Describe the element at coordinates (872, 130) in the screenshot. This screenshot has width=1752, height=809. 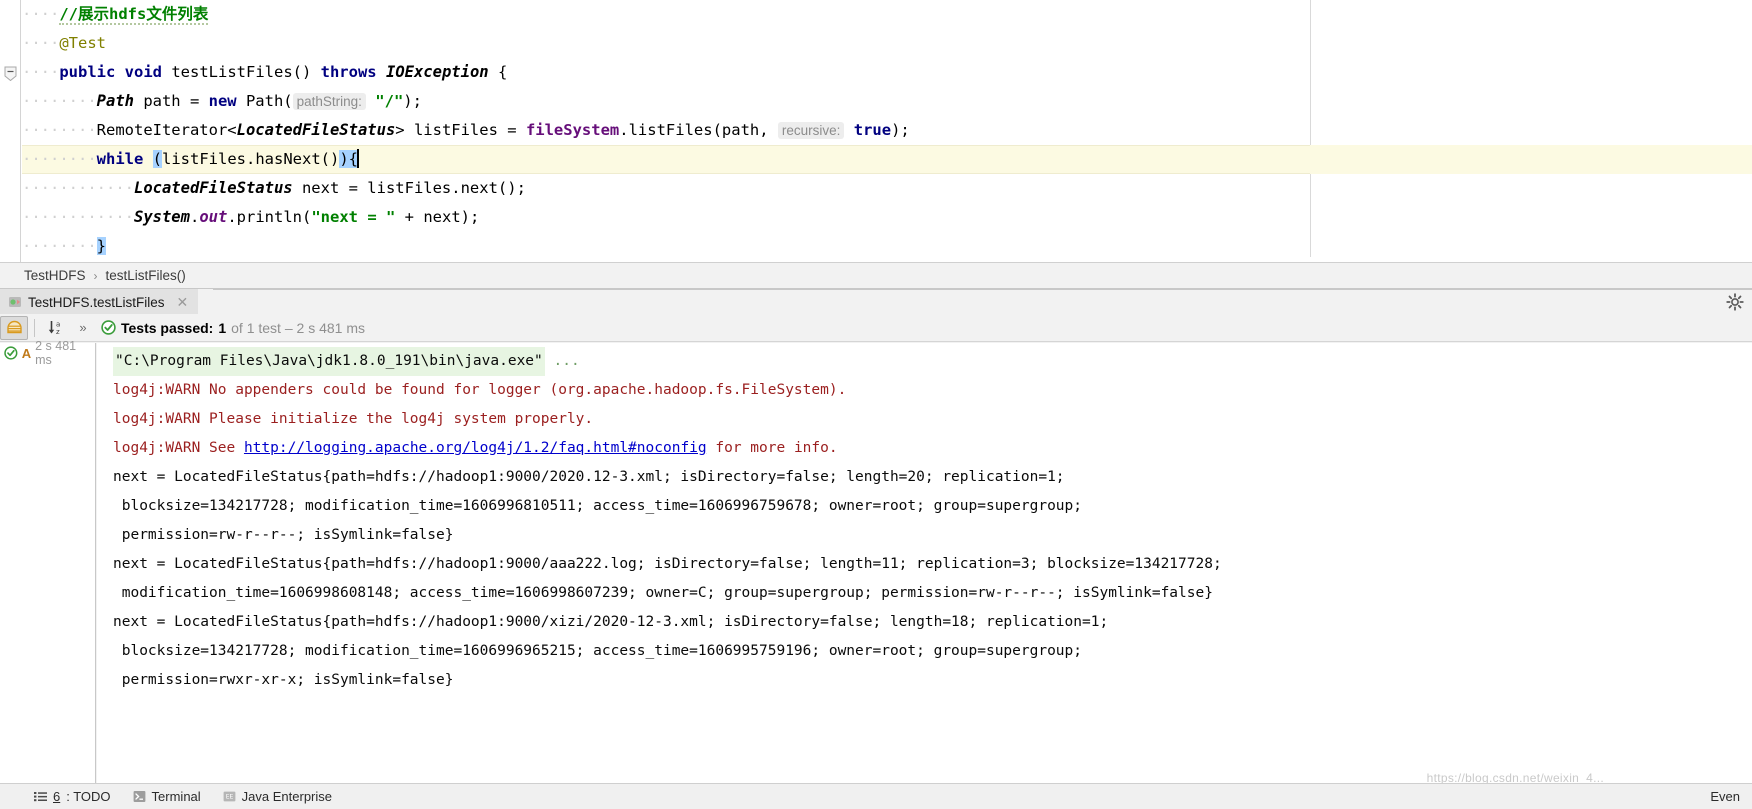
I see `code-token: true` at that location.